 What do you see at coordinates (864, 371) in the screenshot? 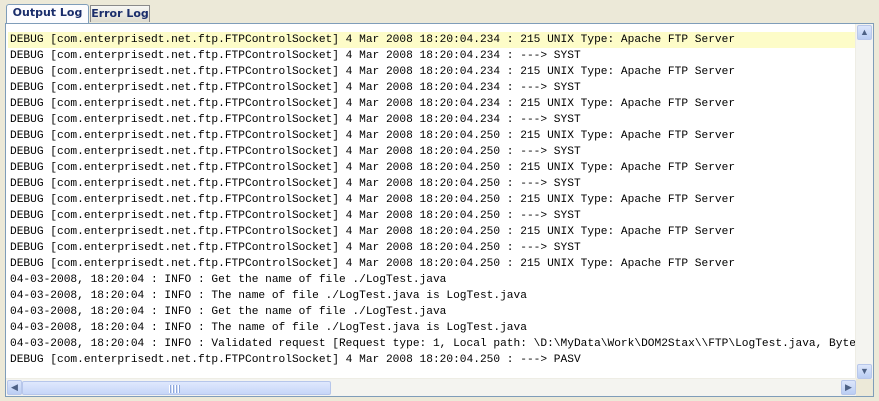
I see `scroll-down-icon: ▼` at bounding box center [864, 371].